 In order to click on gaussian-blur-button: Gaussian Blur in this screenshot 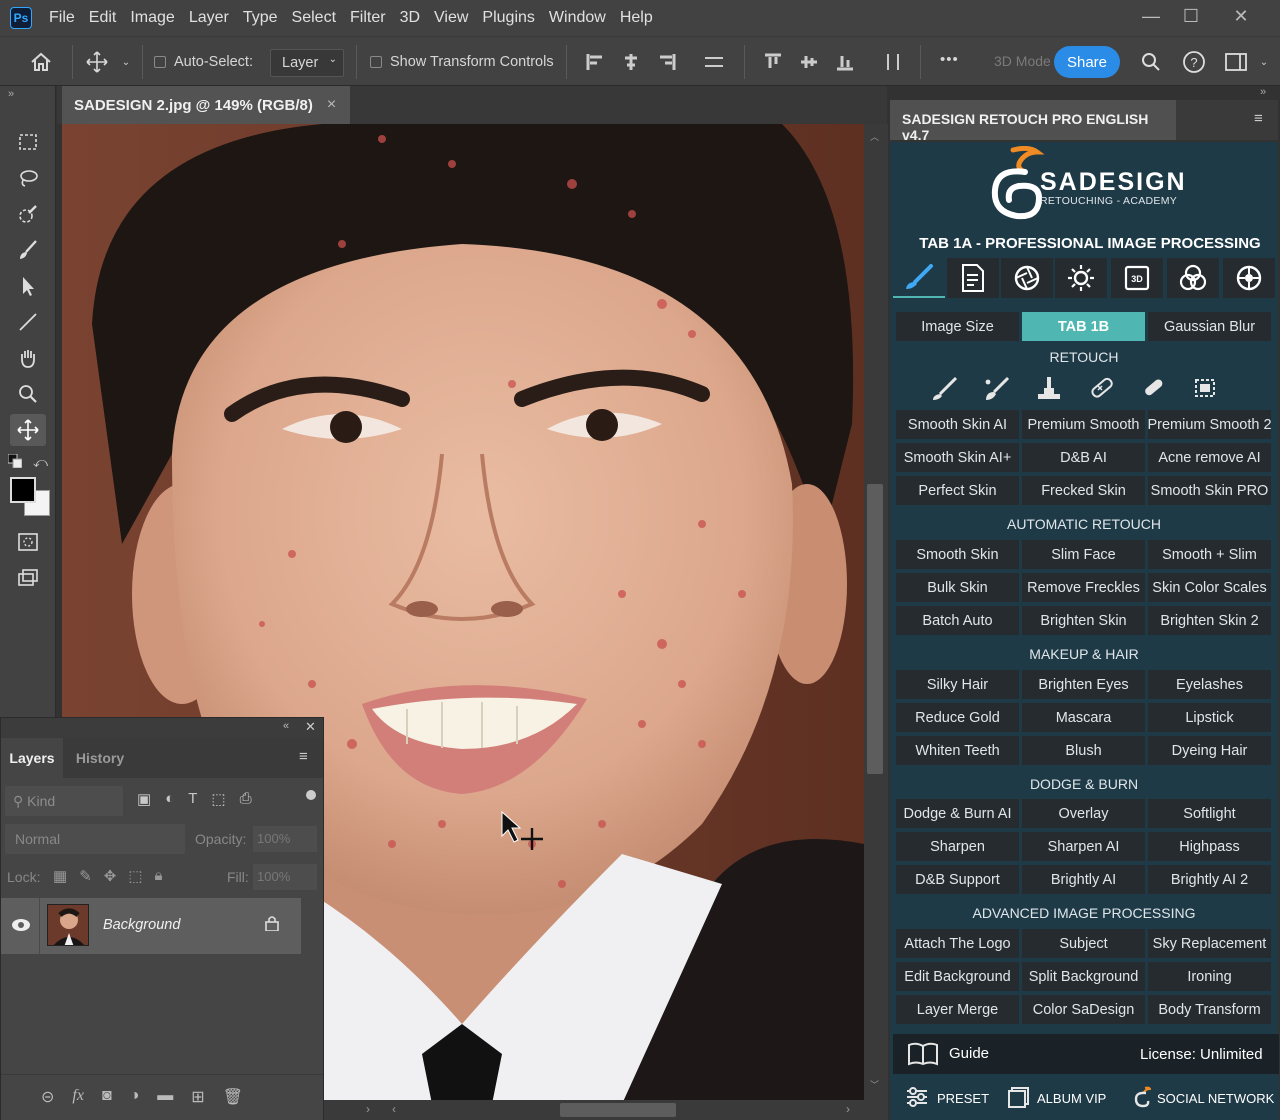, I will do `click(1209, 326)`.